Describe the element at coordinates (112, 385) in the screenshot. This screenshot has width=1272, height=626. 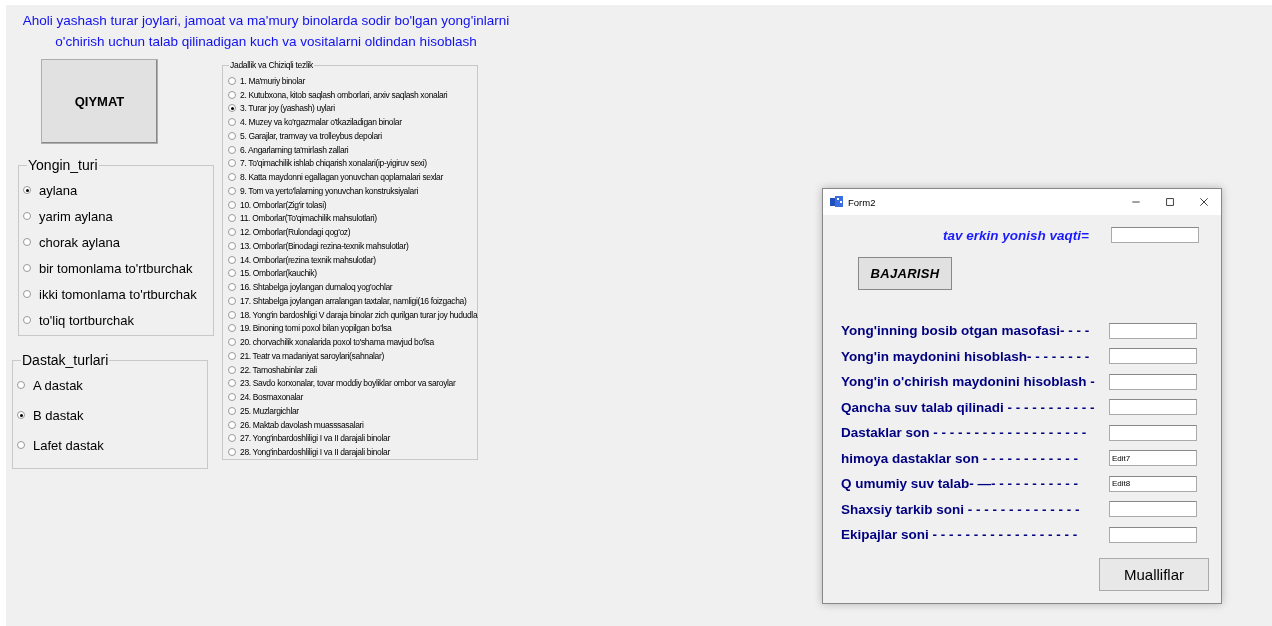
I see `radio-option: A dastak` at that location.